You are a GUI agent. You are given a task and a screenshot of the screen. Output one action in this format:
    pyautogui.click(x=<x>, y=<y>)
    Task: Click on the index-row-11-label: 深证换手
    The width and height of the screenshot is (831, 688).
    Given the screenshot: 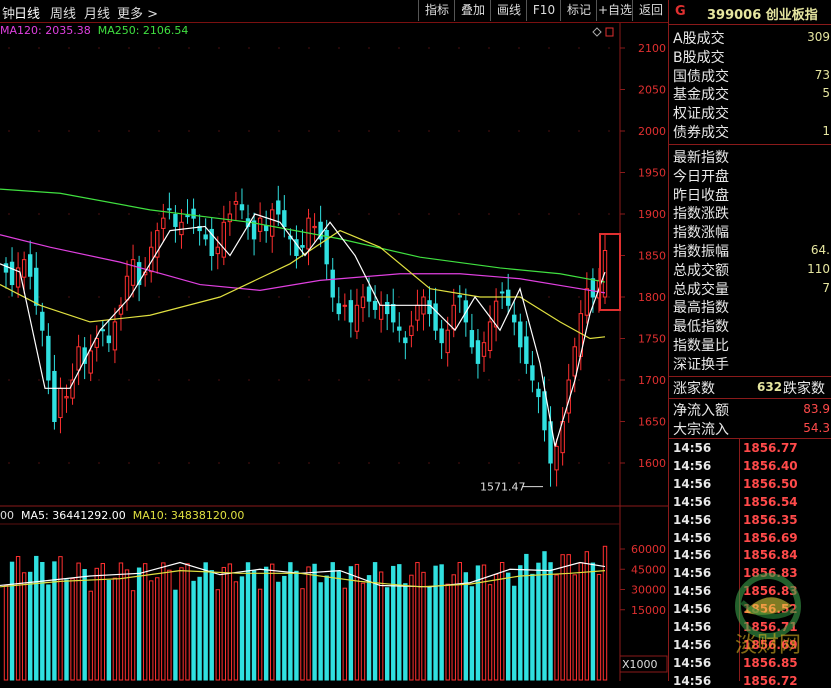 What is the action you would take?
    pyautogui.click(x=701, y=364)
    